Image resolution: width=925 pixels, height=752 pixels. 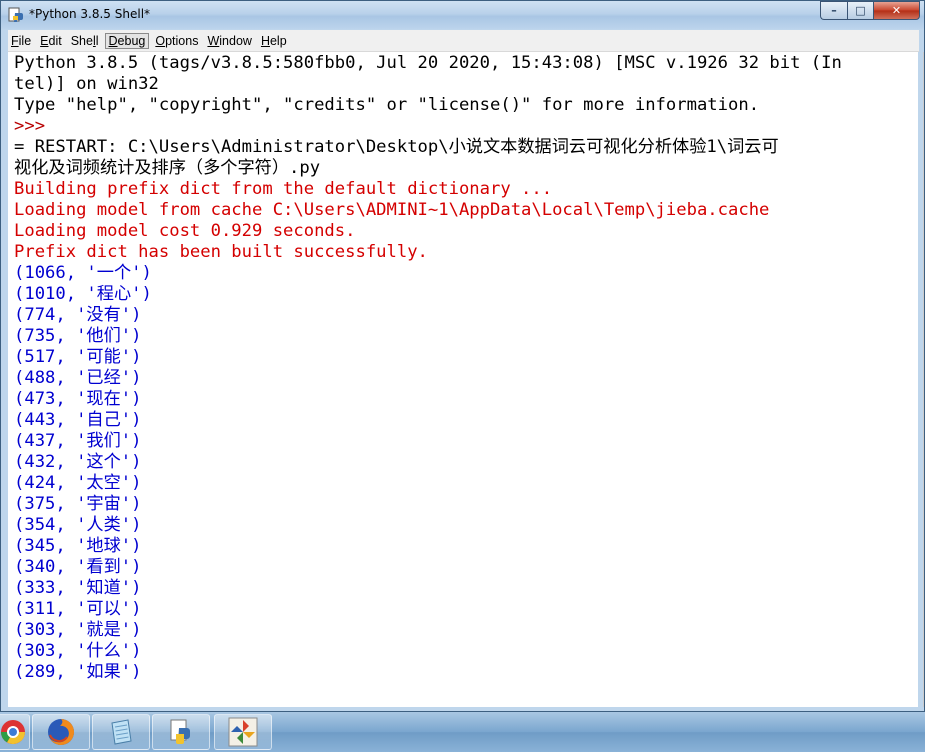 I want to click on chrome-icon, so click(x=13, y=732).